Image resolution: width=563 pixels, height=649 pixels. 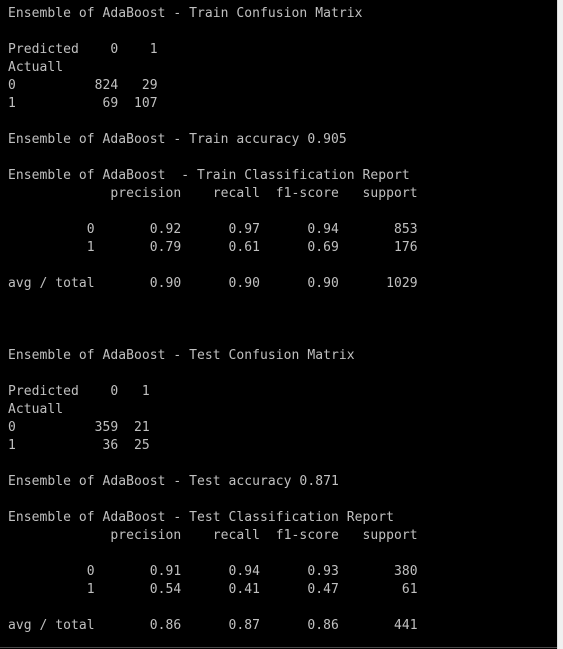 I want to click on test-matrix-actual-label: Actuall, so click(x=36, y=409).